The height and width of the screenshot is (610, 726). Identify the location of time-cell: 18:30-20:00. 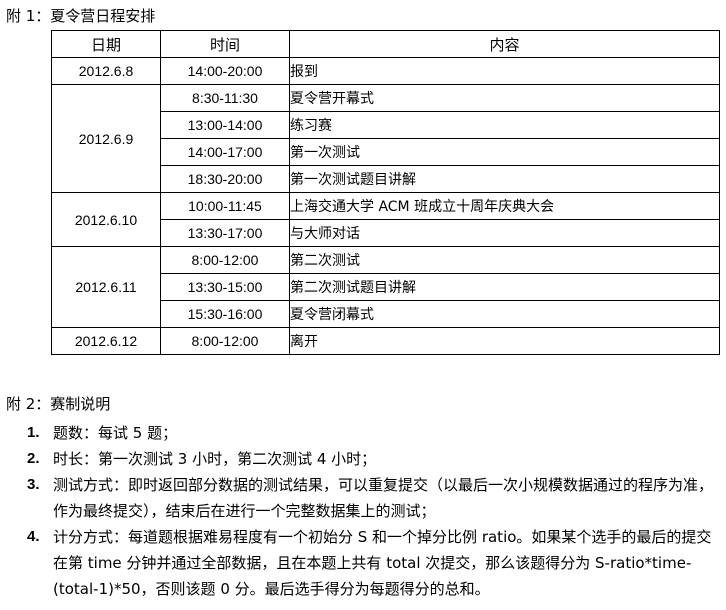
(225, 179).